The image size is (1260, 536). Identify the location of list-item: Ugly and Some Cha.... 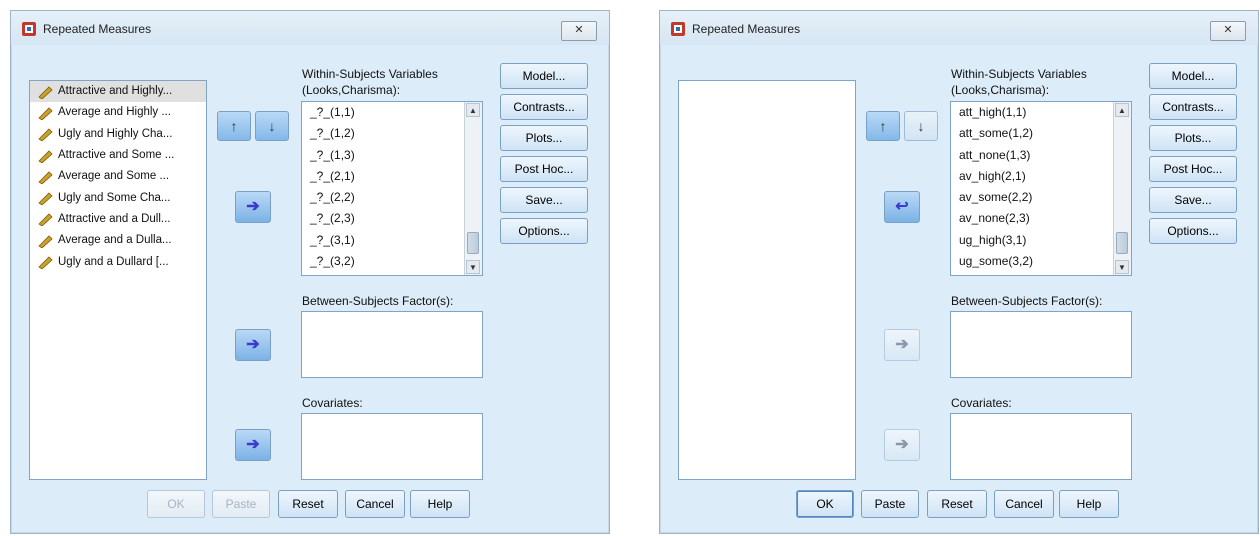
(118, 197).